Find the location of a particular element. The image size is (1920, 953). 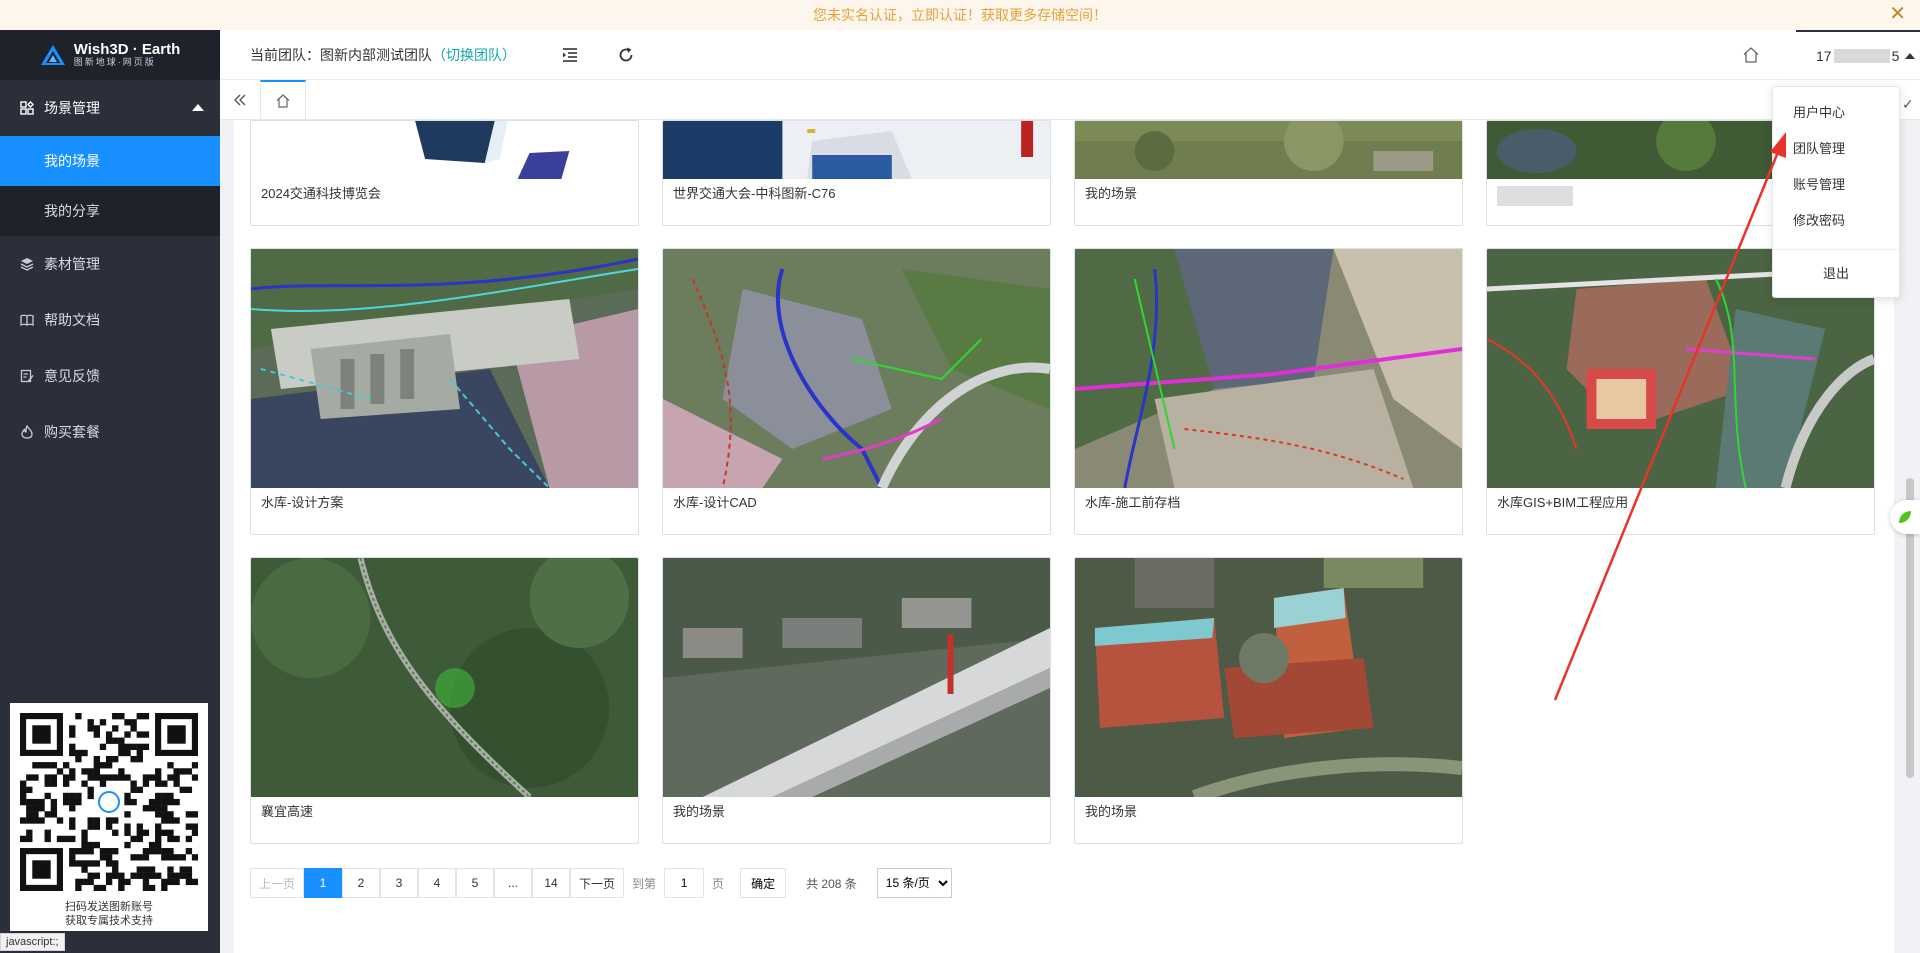

sidebar-item-help-docs: 帮助文档 is located at coordinates (110, 320).